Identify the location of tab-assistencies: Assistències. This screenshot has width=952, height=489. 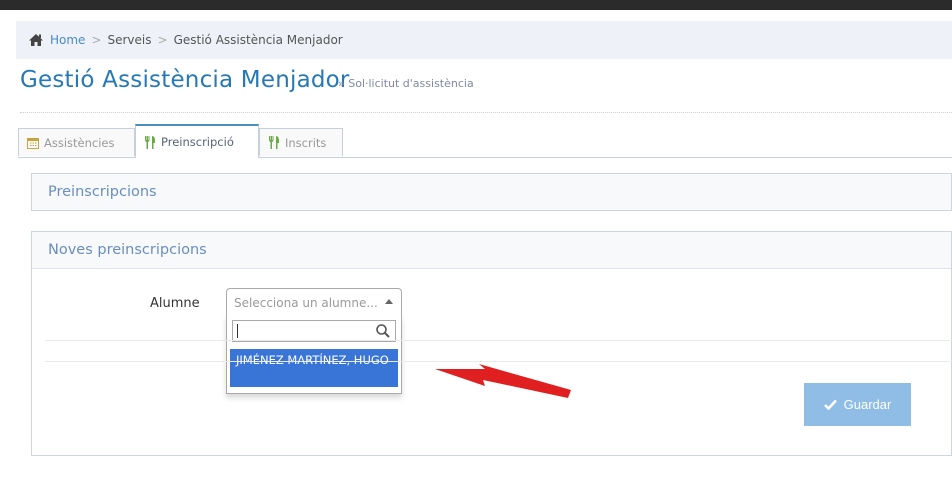
(76, 142).